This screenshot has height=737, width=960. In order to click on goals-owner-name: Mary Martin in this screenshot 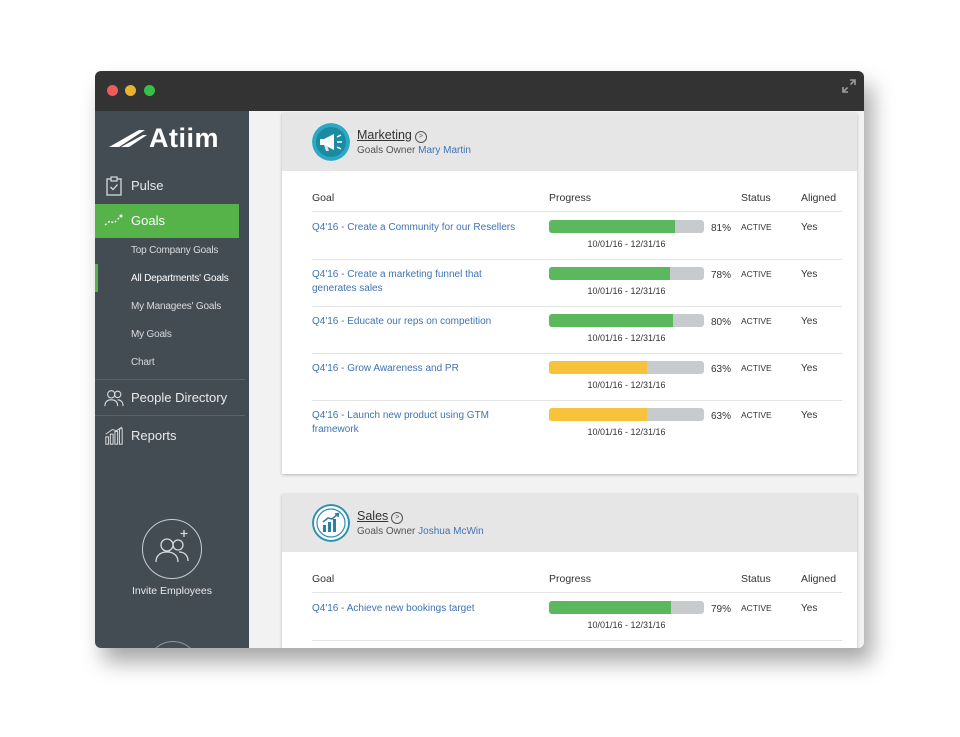, I will do `click(444, 150)`.